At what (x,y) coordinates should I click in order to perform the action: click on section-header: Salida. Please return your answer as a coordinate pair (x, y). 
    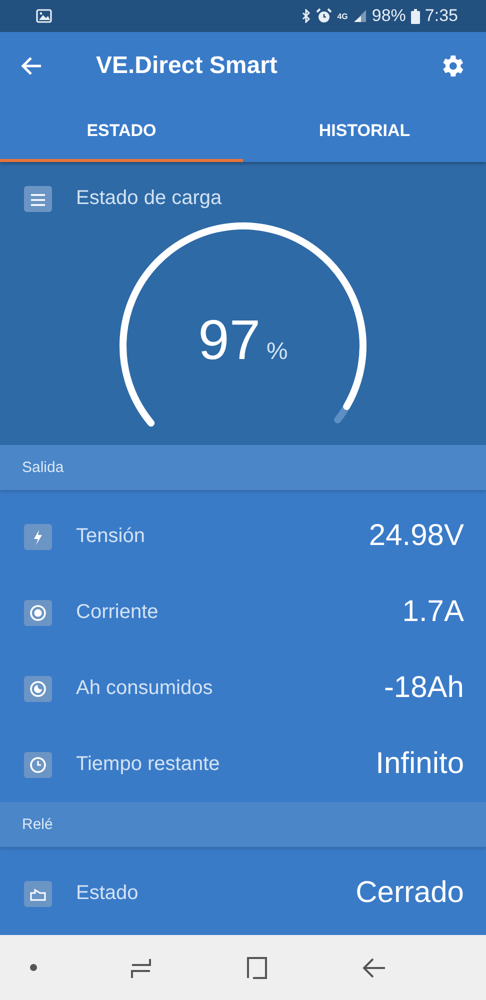
    Looking at the image, I should click on (43, 467).